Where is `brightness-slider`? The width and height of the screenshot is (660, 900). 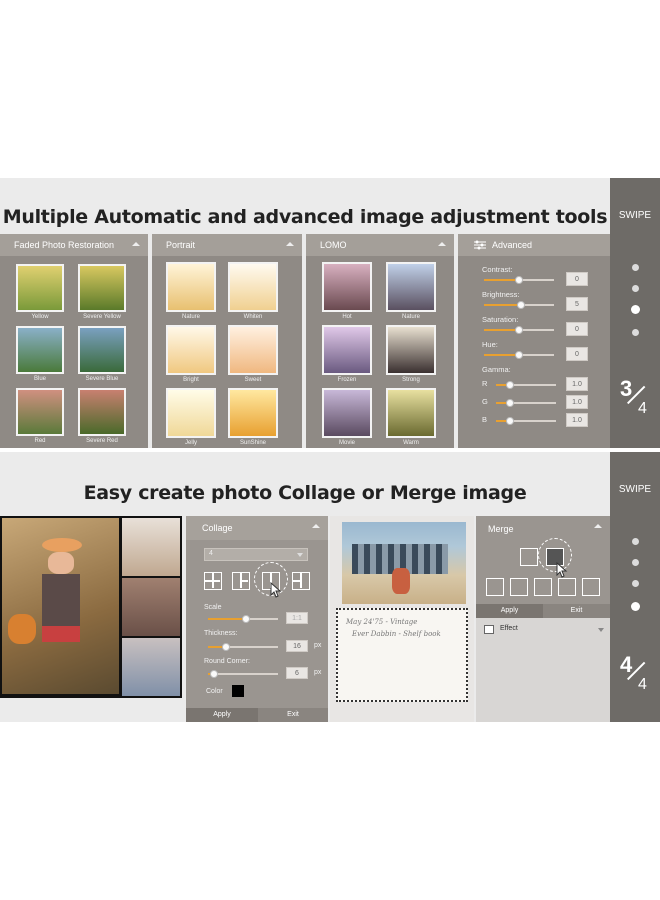 brightness-slider is located at coordinates (519, 305).